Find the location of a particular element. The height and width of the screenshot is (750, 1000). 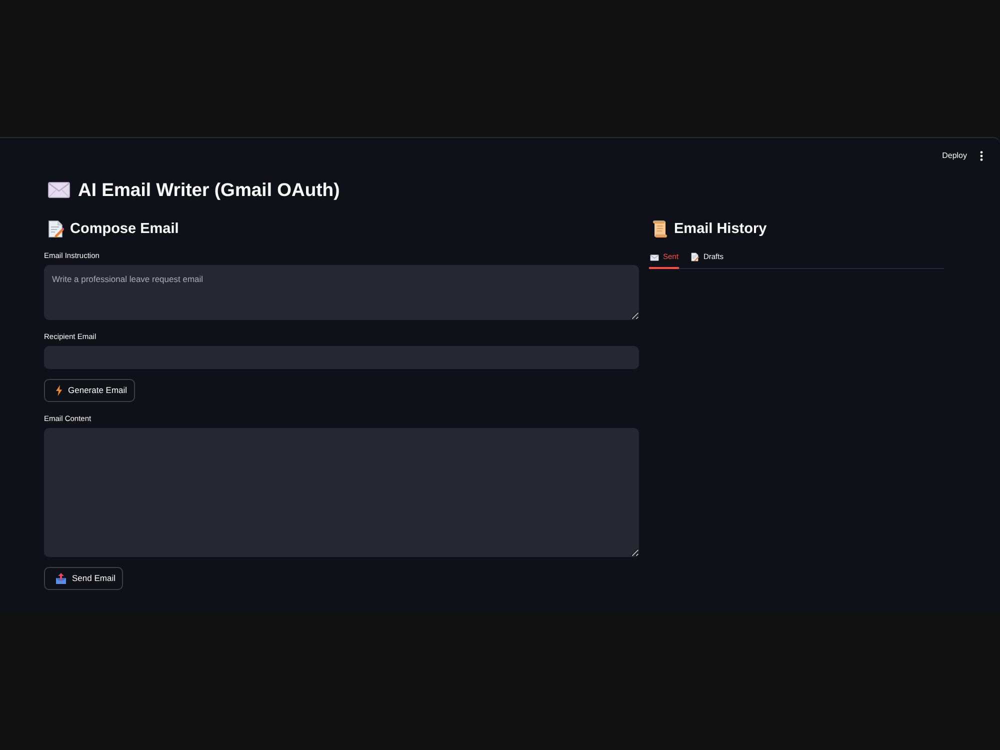

outbox-tray-icon is located at coordinates (61, 578).